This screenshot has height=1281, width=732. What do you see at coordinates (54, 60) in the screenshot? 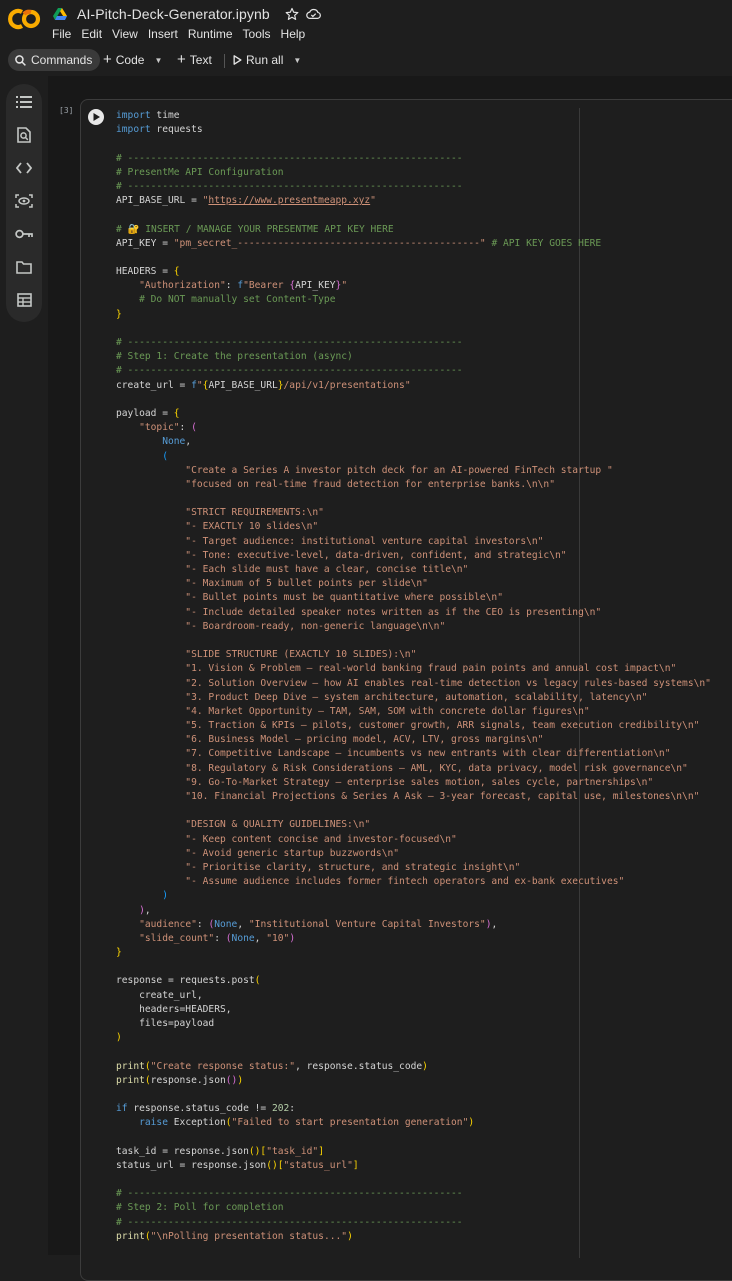
I see `commands-button: Commands` at bounding box center [54, 60].